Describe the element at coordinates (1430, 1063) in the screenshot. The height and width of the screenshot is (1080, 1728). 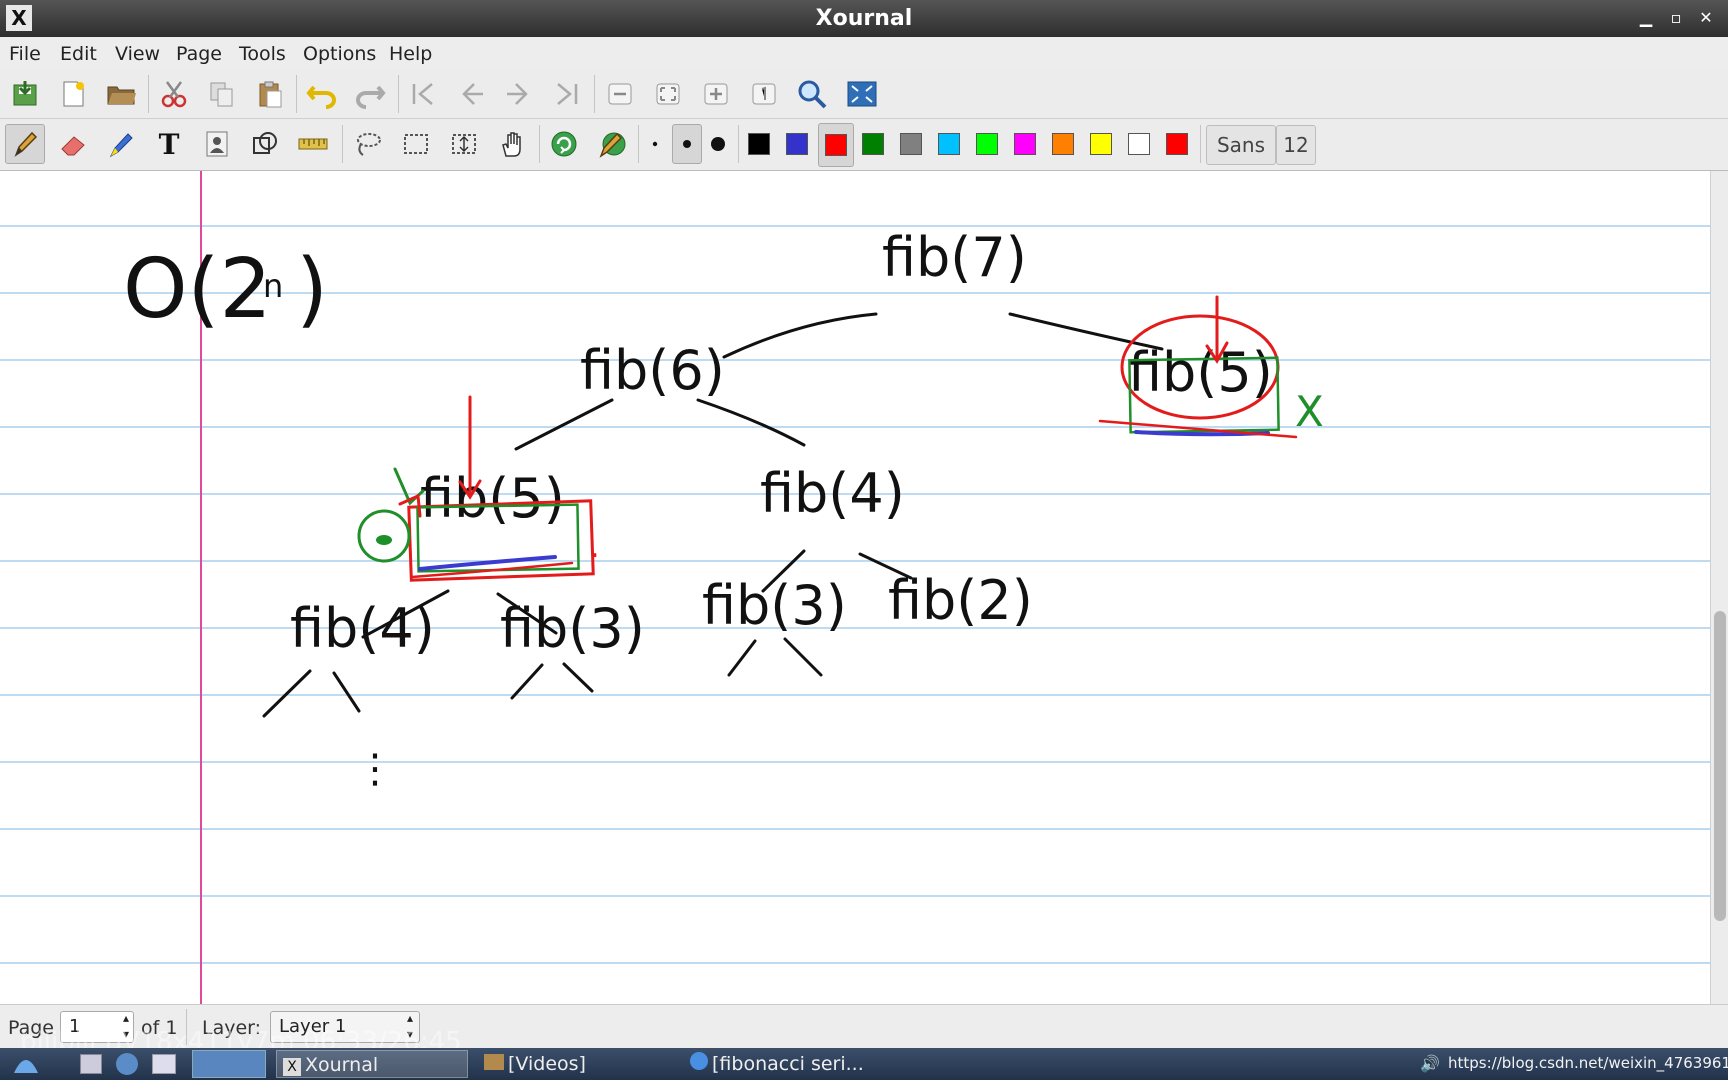
I see `volume-icon: 🔊` at that location.